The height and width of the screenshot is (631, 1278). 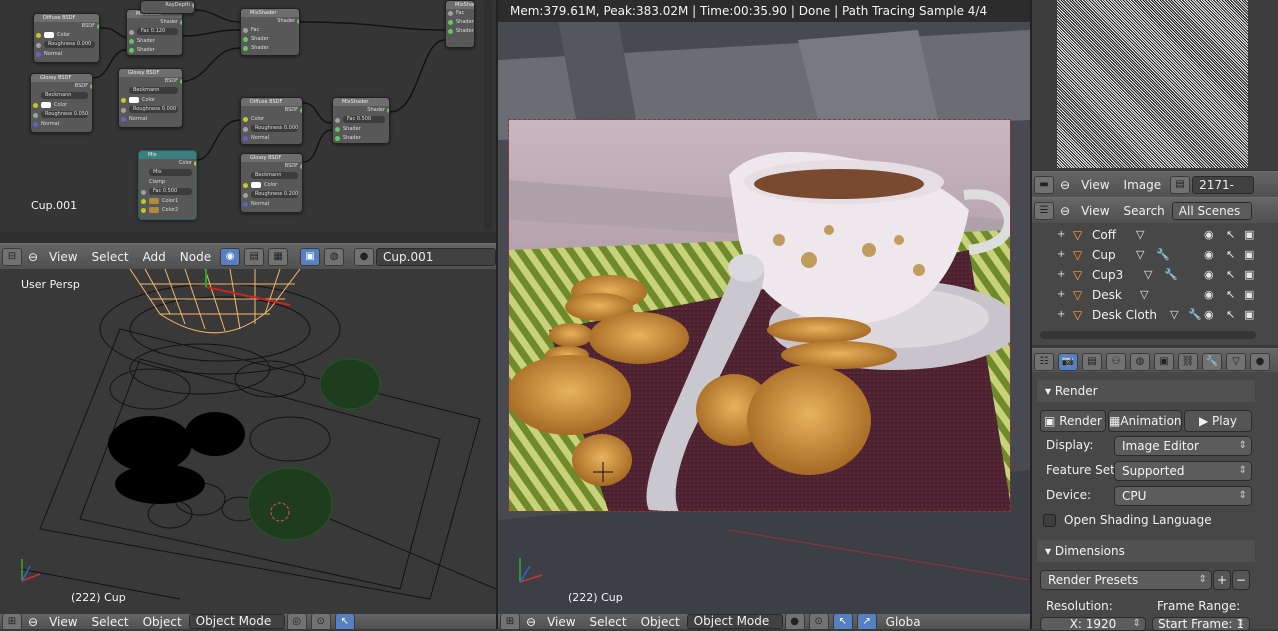 I want to click on image-browse-icon: ▤, so click(x=1180, y=184).